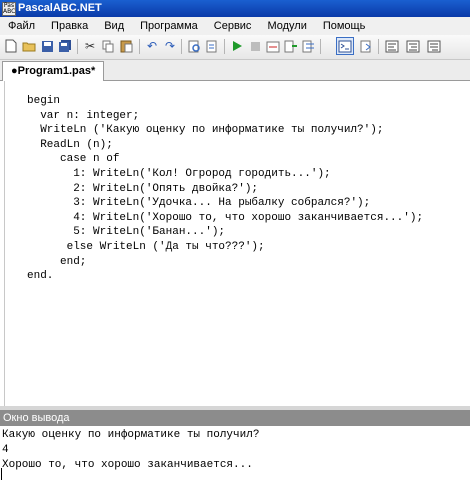 The height and width of the screenshot is (480, 470). What do you see at coordinates (1, 474) in the screenshot?
I see `text-caret` at bounding box center [1, 474].